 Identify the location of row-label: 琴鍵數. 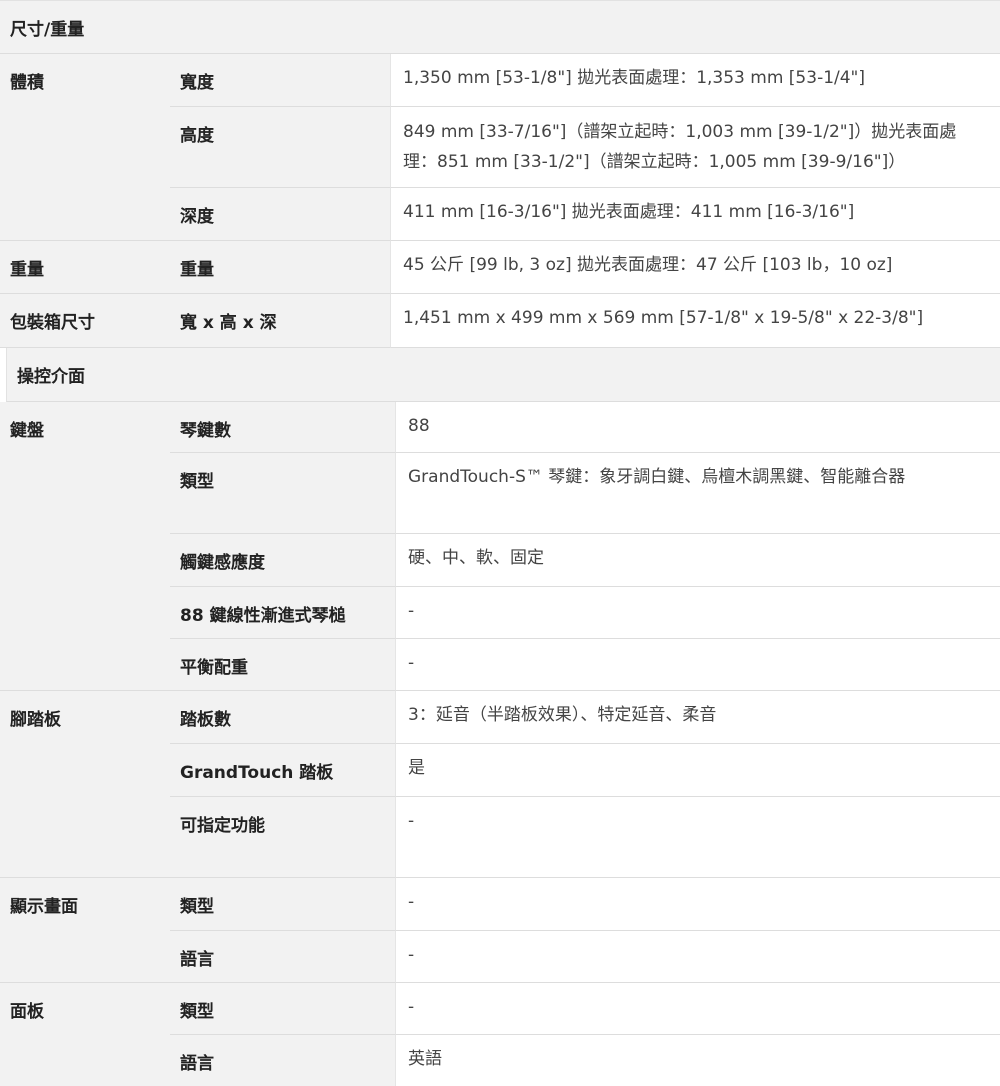
(282, 427).